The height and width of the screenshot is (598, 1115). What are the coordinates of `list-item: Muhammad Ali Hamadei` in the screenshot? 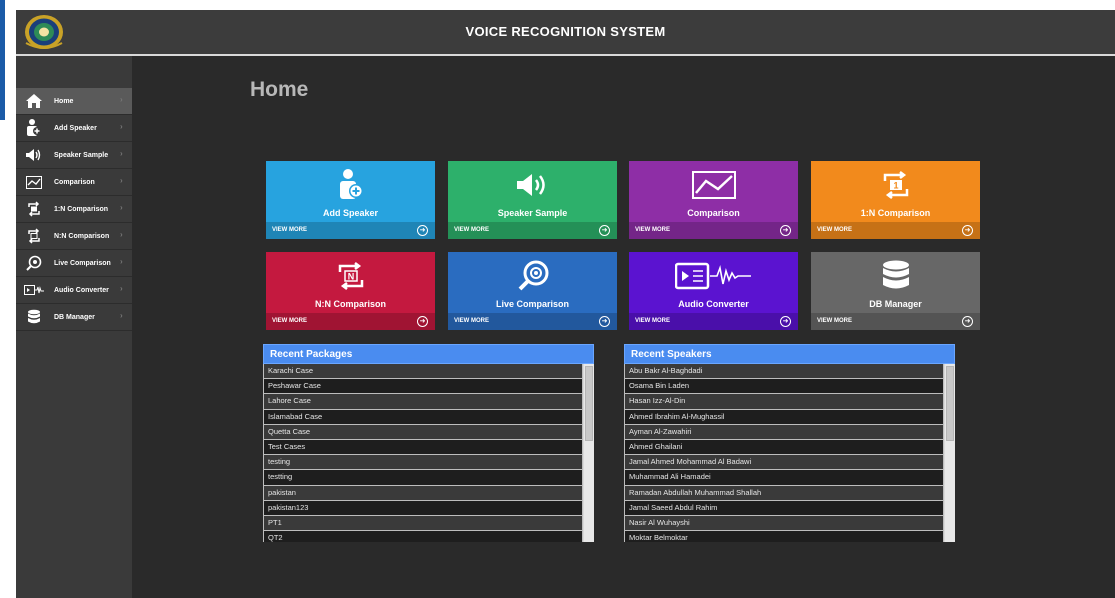 It's located at (784, 478).